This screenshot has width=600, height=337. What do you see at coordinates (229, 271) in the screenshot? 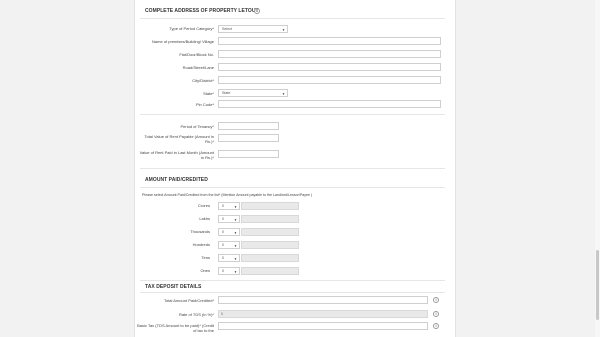
I see `ones-select: 0 ▼` at bounding box center [229, 271].